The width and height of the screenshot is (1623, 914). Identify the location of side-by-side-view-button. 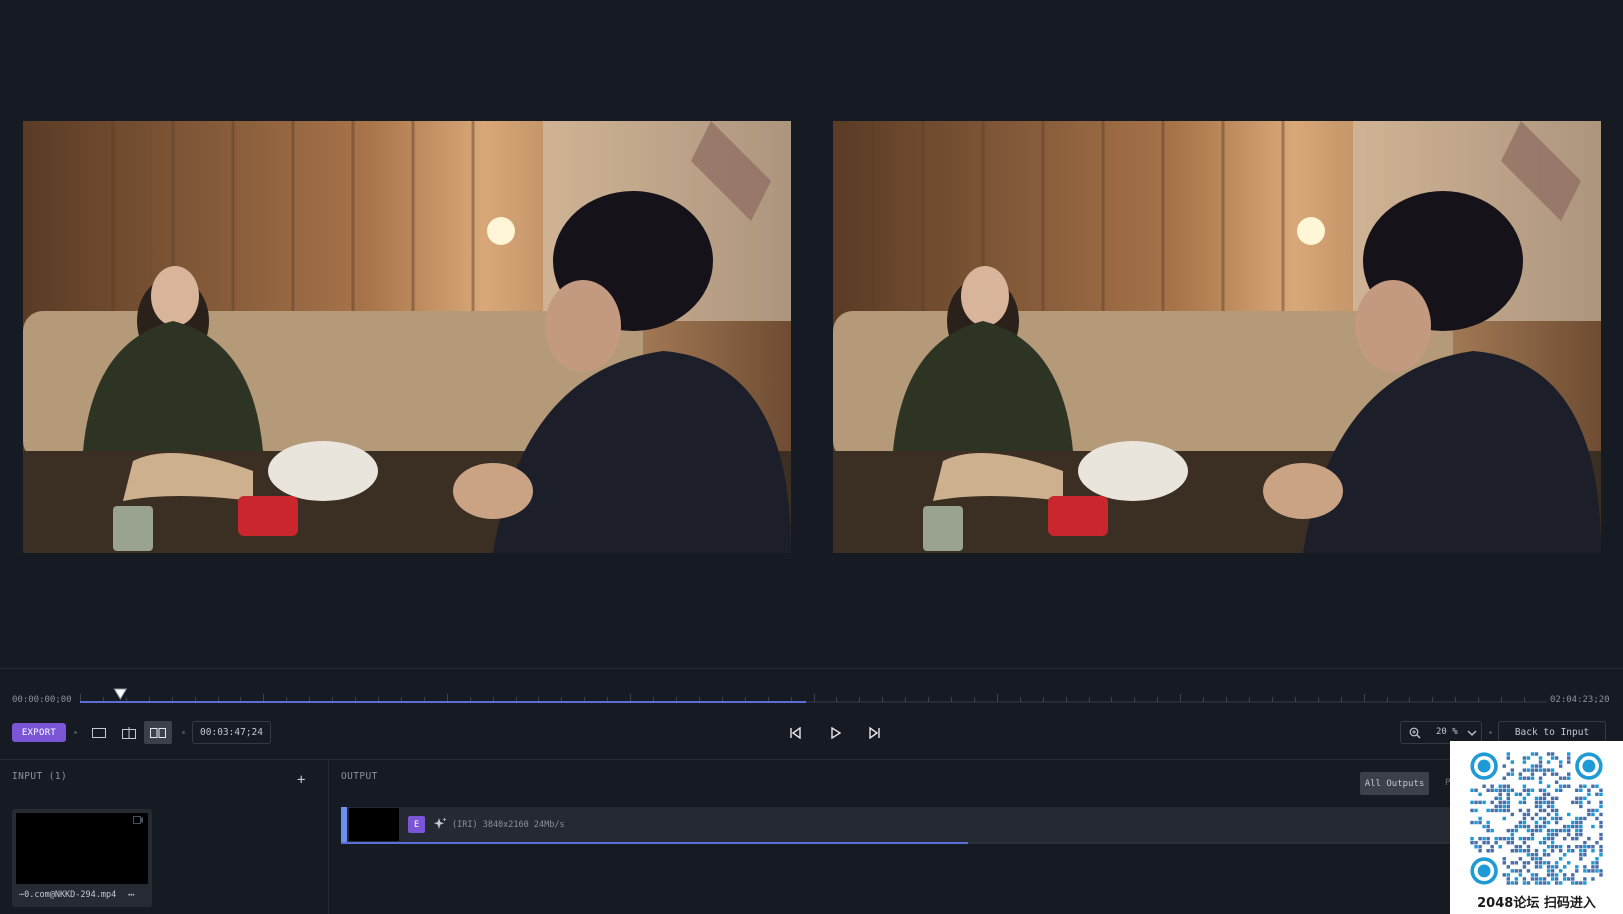
(158, 732).